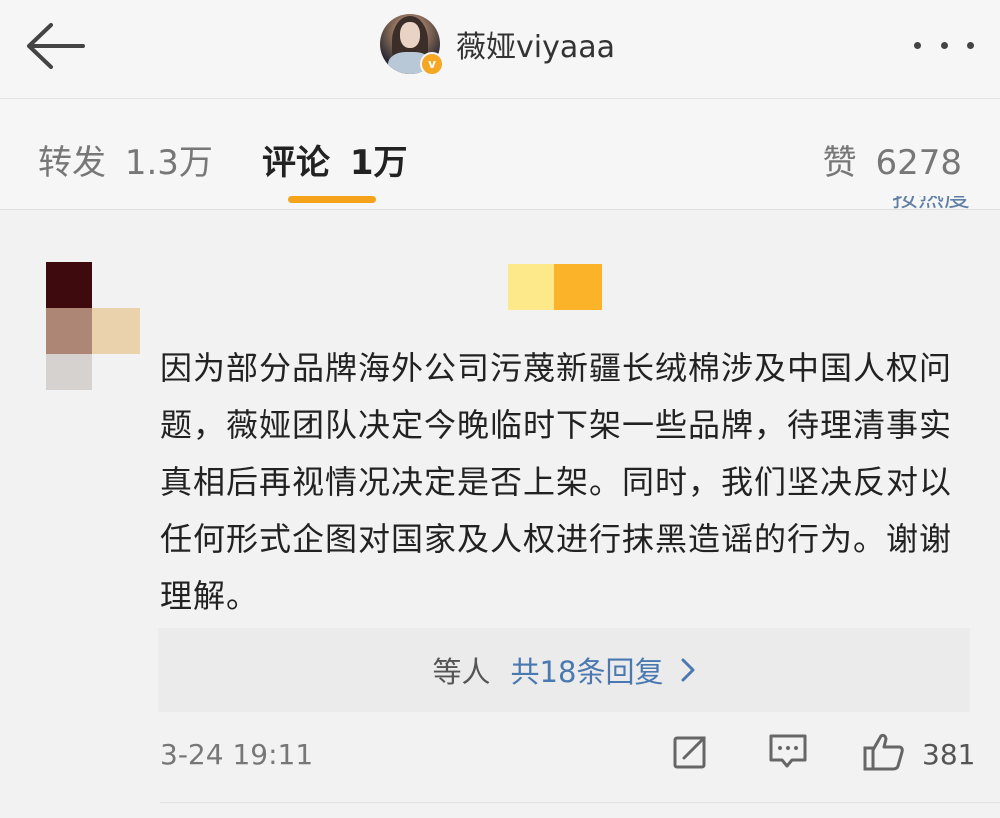 The image size is (1000, 818). Describe the element at coordinates (580, 802) in the screenshot. I see `divider` at that location.